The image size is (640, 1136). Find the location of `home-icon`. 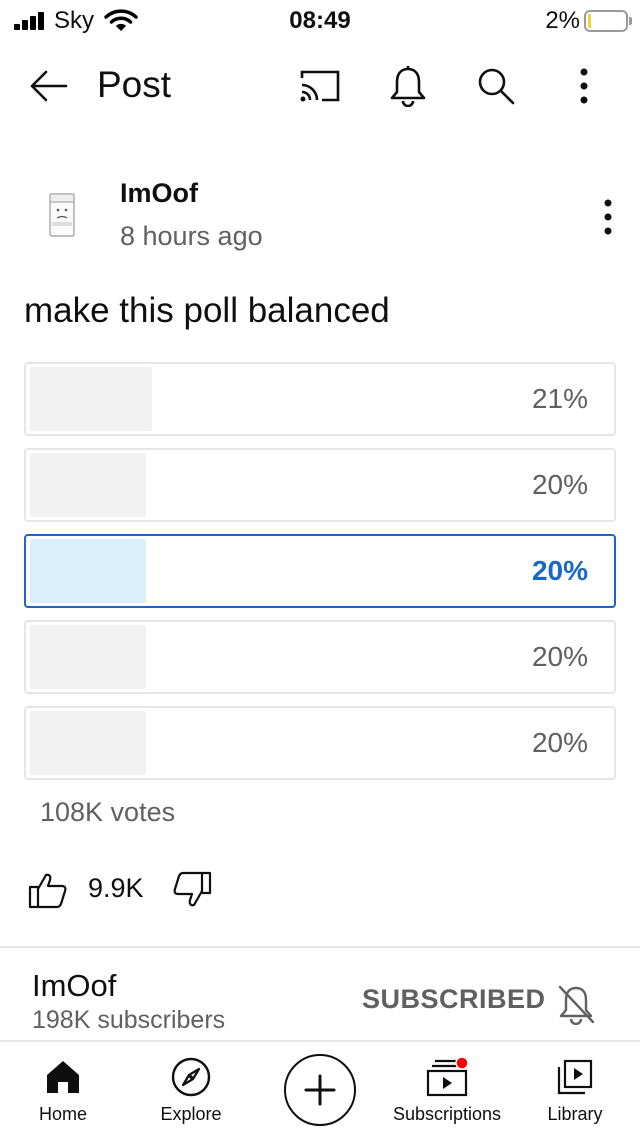

home-icon is located at coordinates (63, 1077).